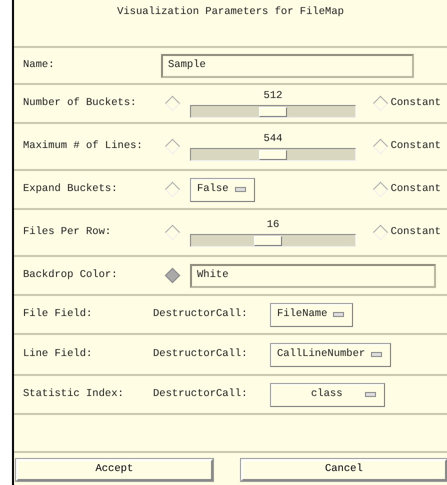 This screenshot has width=447, height=485. Describe the element at coordinates (114, 470) in the screenshot. I see `accept-button: Accept` at that location.